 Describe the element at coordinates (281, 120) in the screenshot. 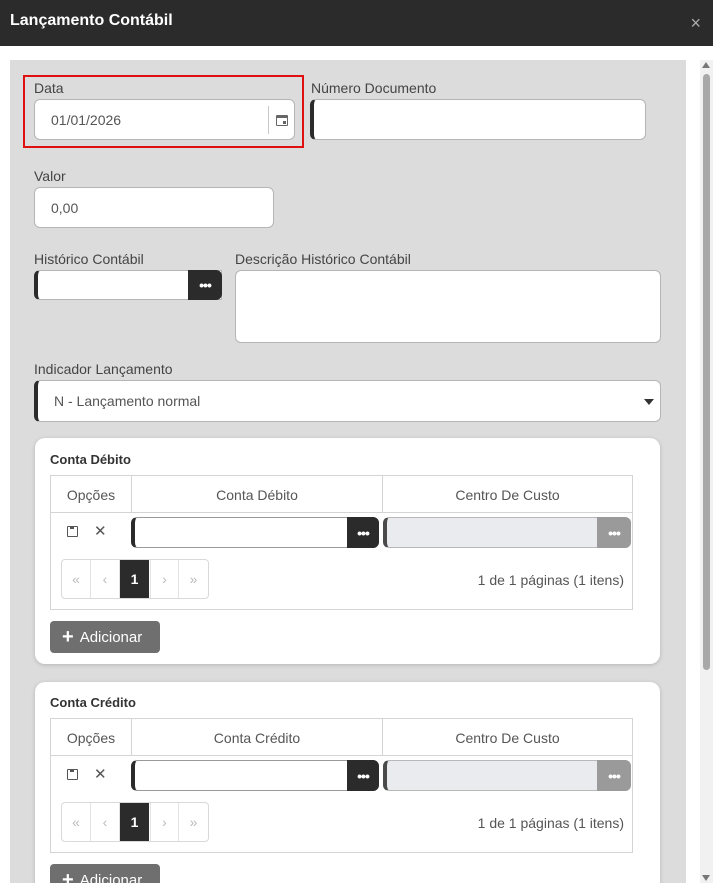

I see `calendar-icon` at that location.